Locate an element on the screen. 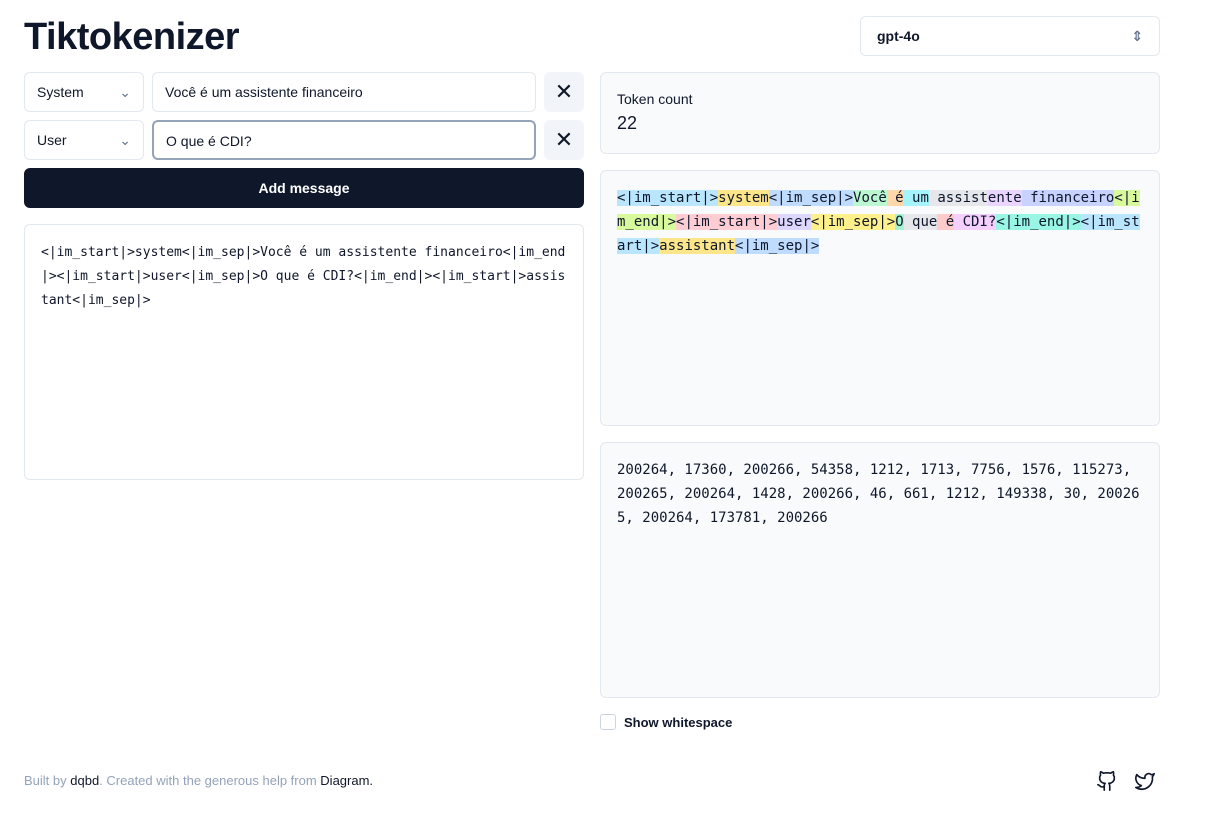 The height and width of the screenshot is (832, 1213). show-whitespace-toggle: Show whitespace is located at coordinates (666, 722).